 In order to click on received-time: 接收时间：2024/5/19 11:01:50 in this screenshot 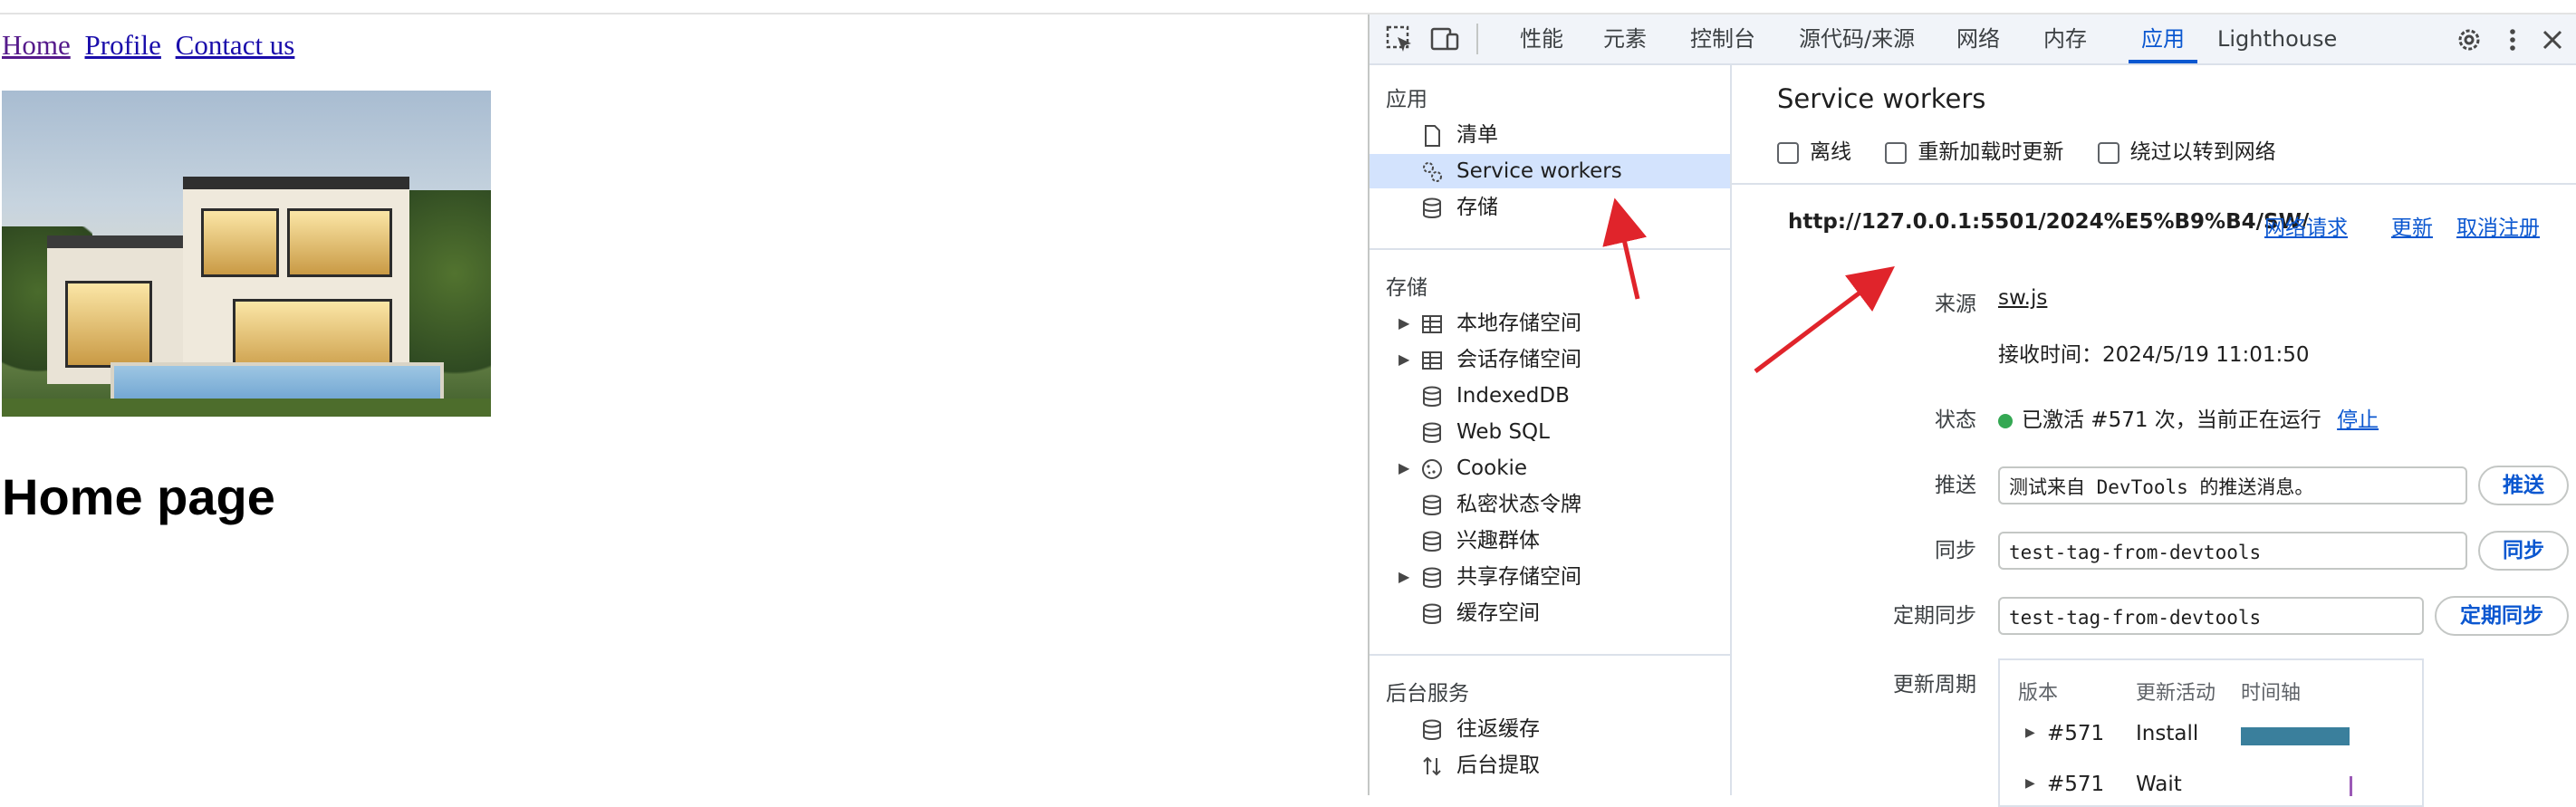, I will do `click(2154, 355)`.